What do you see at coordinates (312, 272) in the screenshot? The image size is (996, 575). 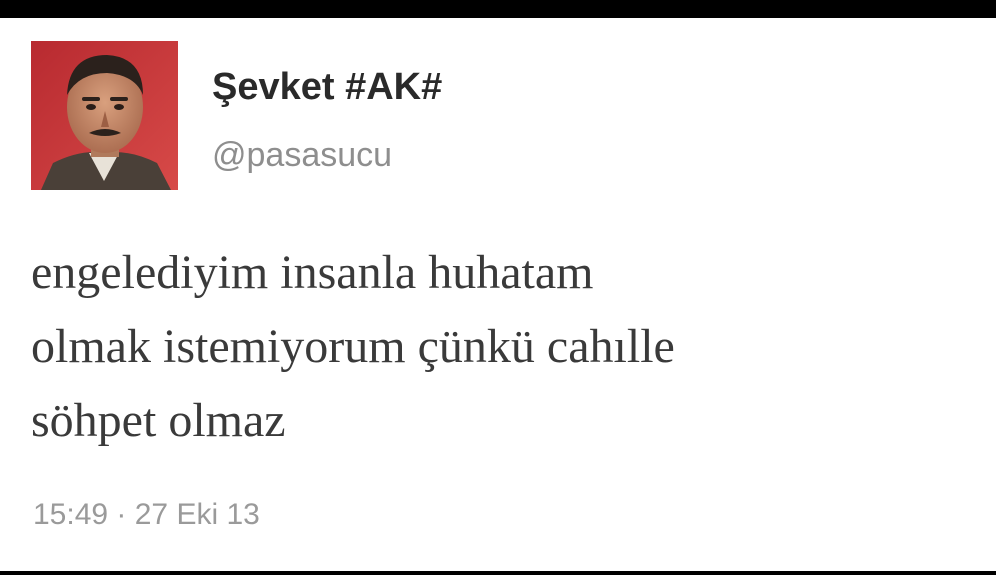 I see `tweet-text-line: engelediyim insanla huhatam` at bounding box center [312, 272].